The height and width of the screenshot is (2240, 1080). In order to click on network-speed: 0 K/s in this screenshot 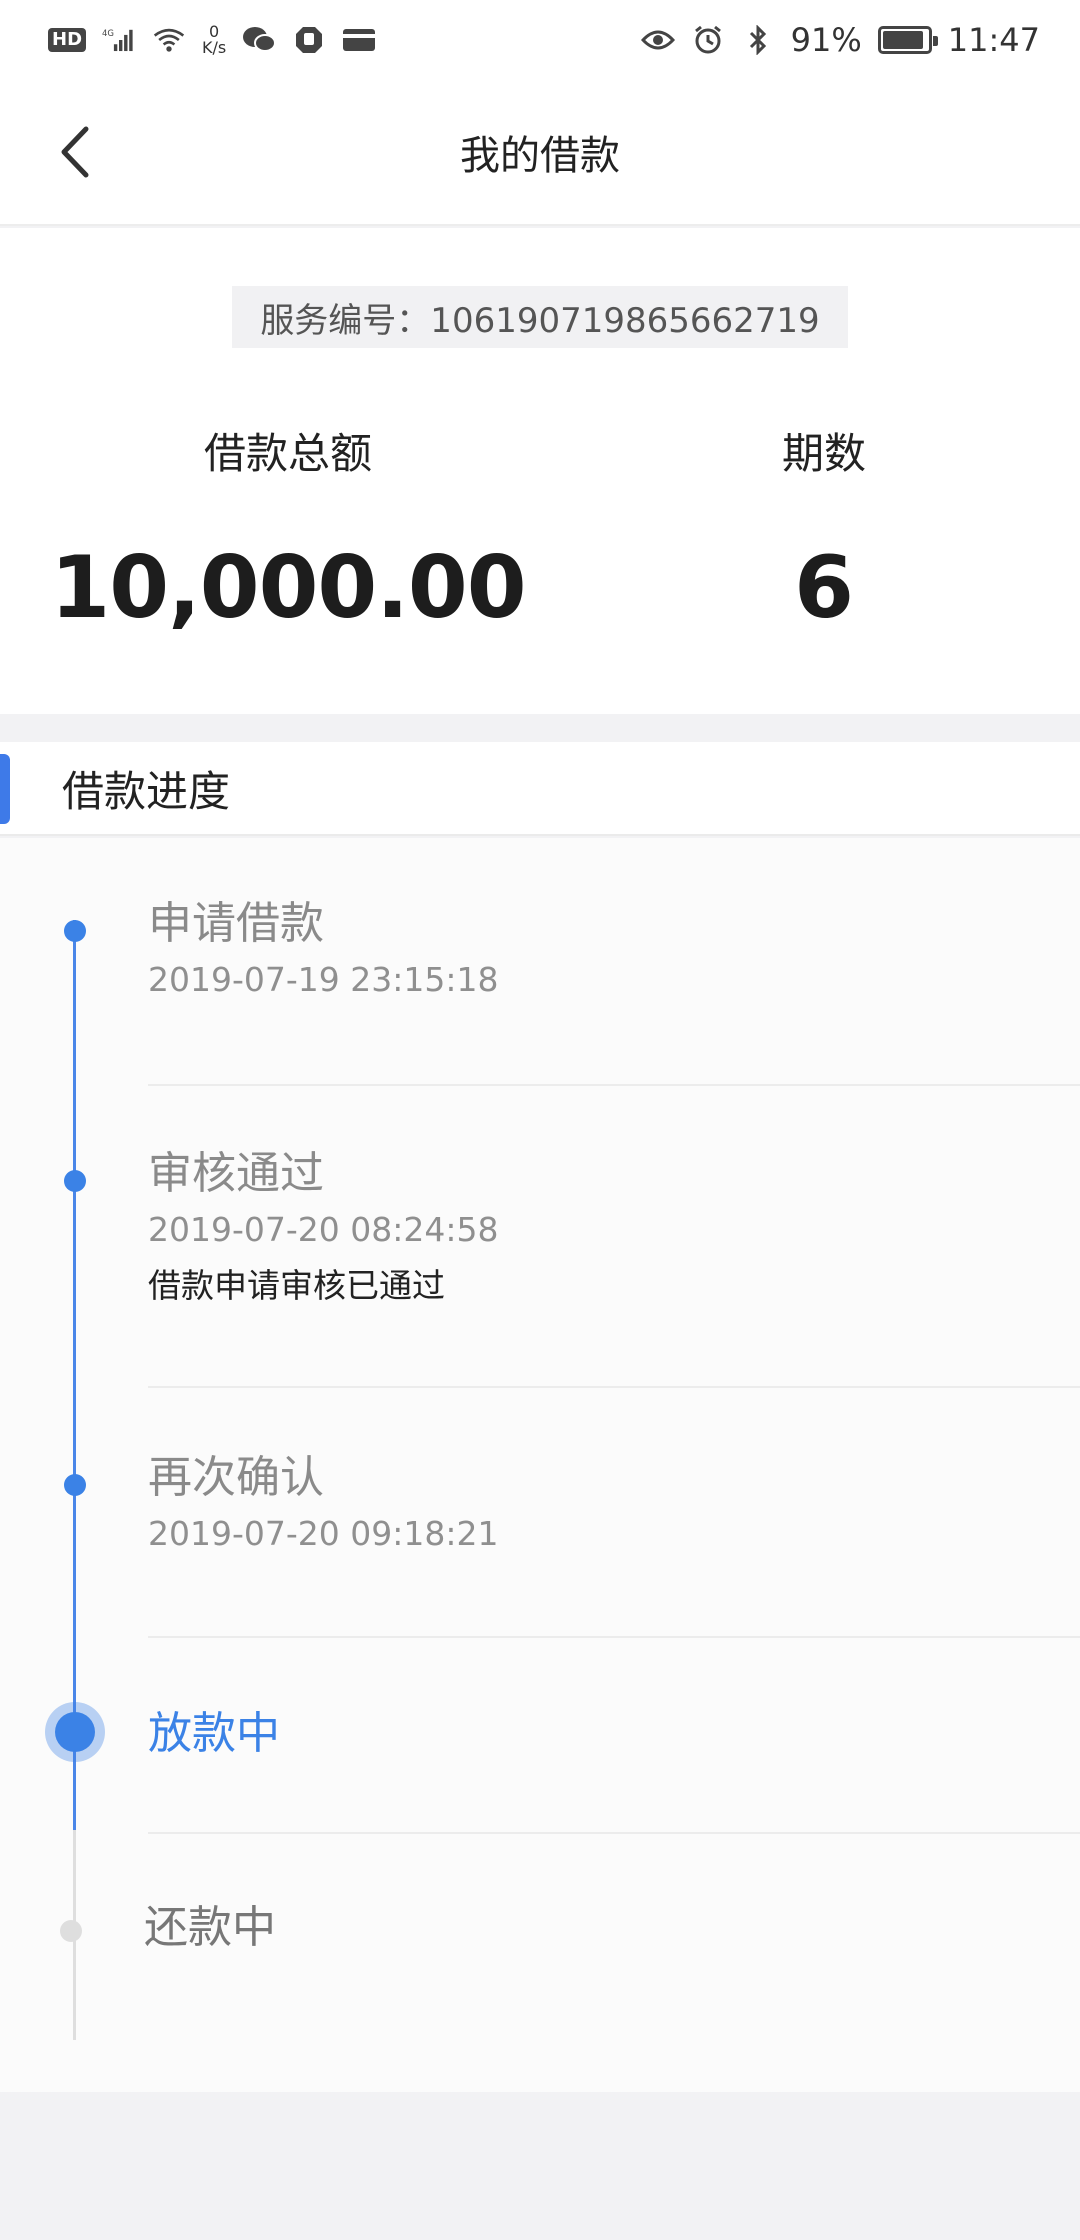, I will do `click(214, 40)`.